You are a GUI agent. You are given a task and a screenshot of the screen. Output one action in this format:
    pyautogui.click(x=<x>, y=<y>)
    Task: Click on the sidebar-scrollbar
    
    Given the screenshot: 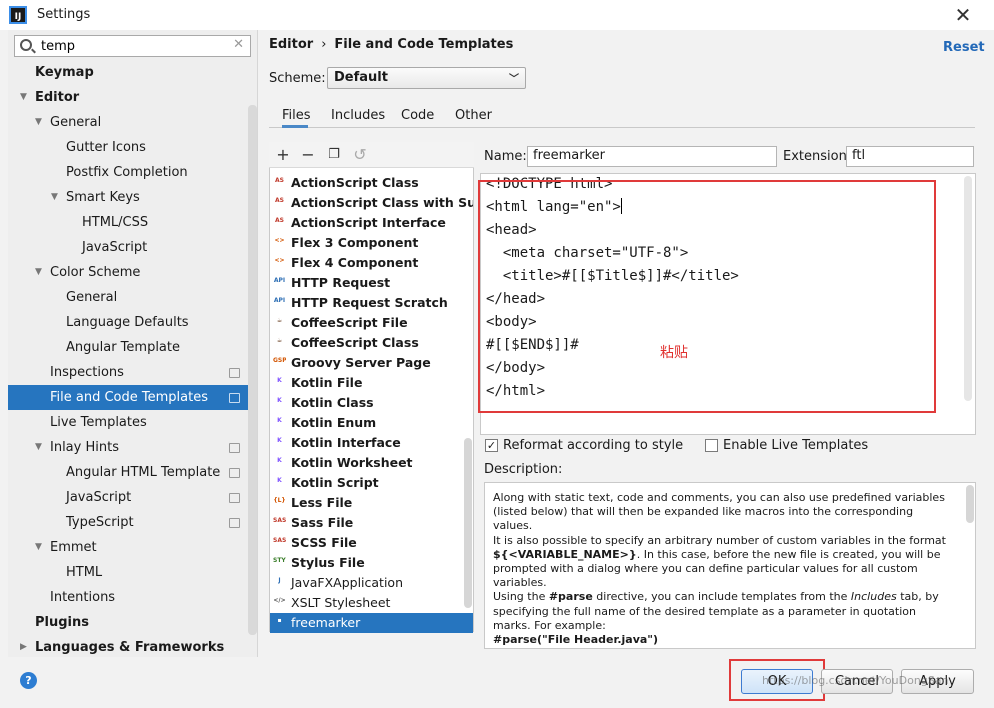 What is the action you would take?
    pyautogui.click(x=252, y=370)
    